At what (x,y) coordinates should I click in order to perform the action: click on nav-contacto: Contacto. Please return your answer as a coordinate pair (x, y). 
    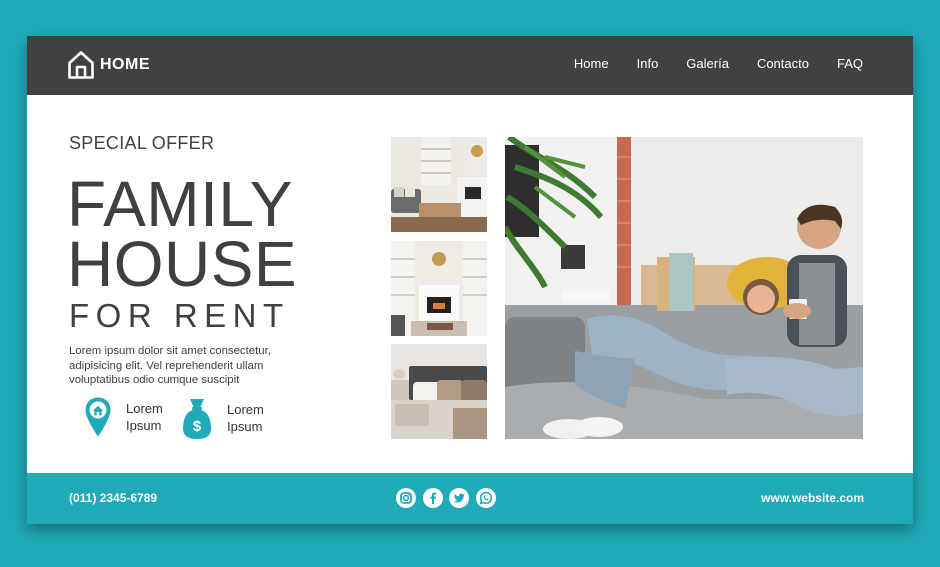
    Looking at the image, I should click on (783, 63).